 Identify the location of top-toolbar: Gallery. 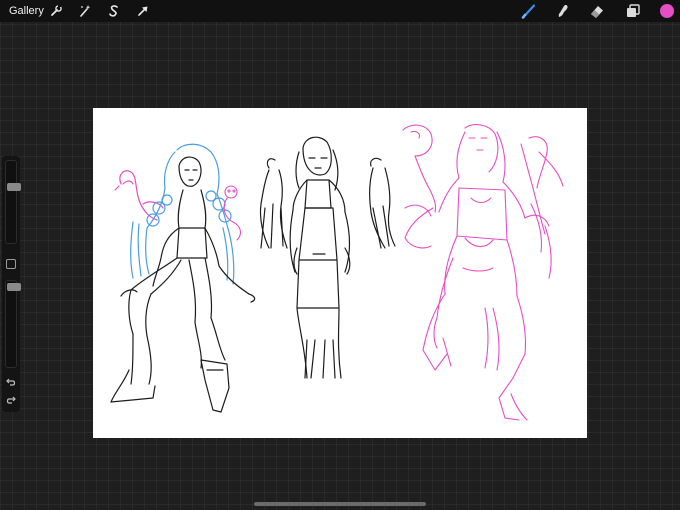
(340, 11).